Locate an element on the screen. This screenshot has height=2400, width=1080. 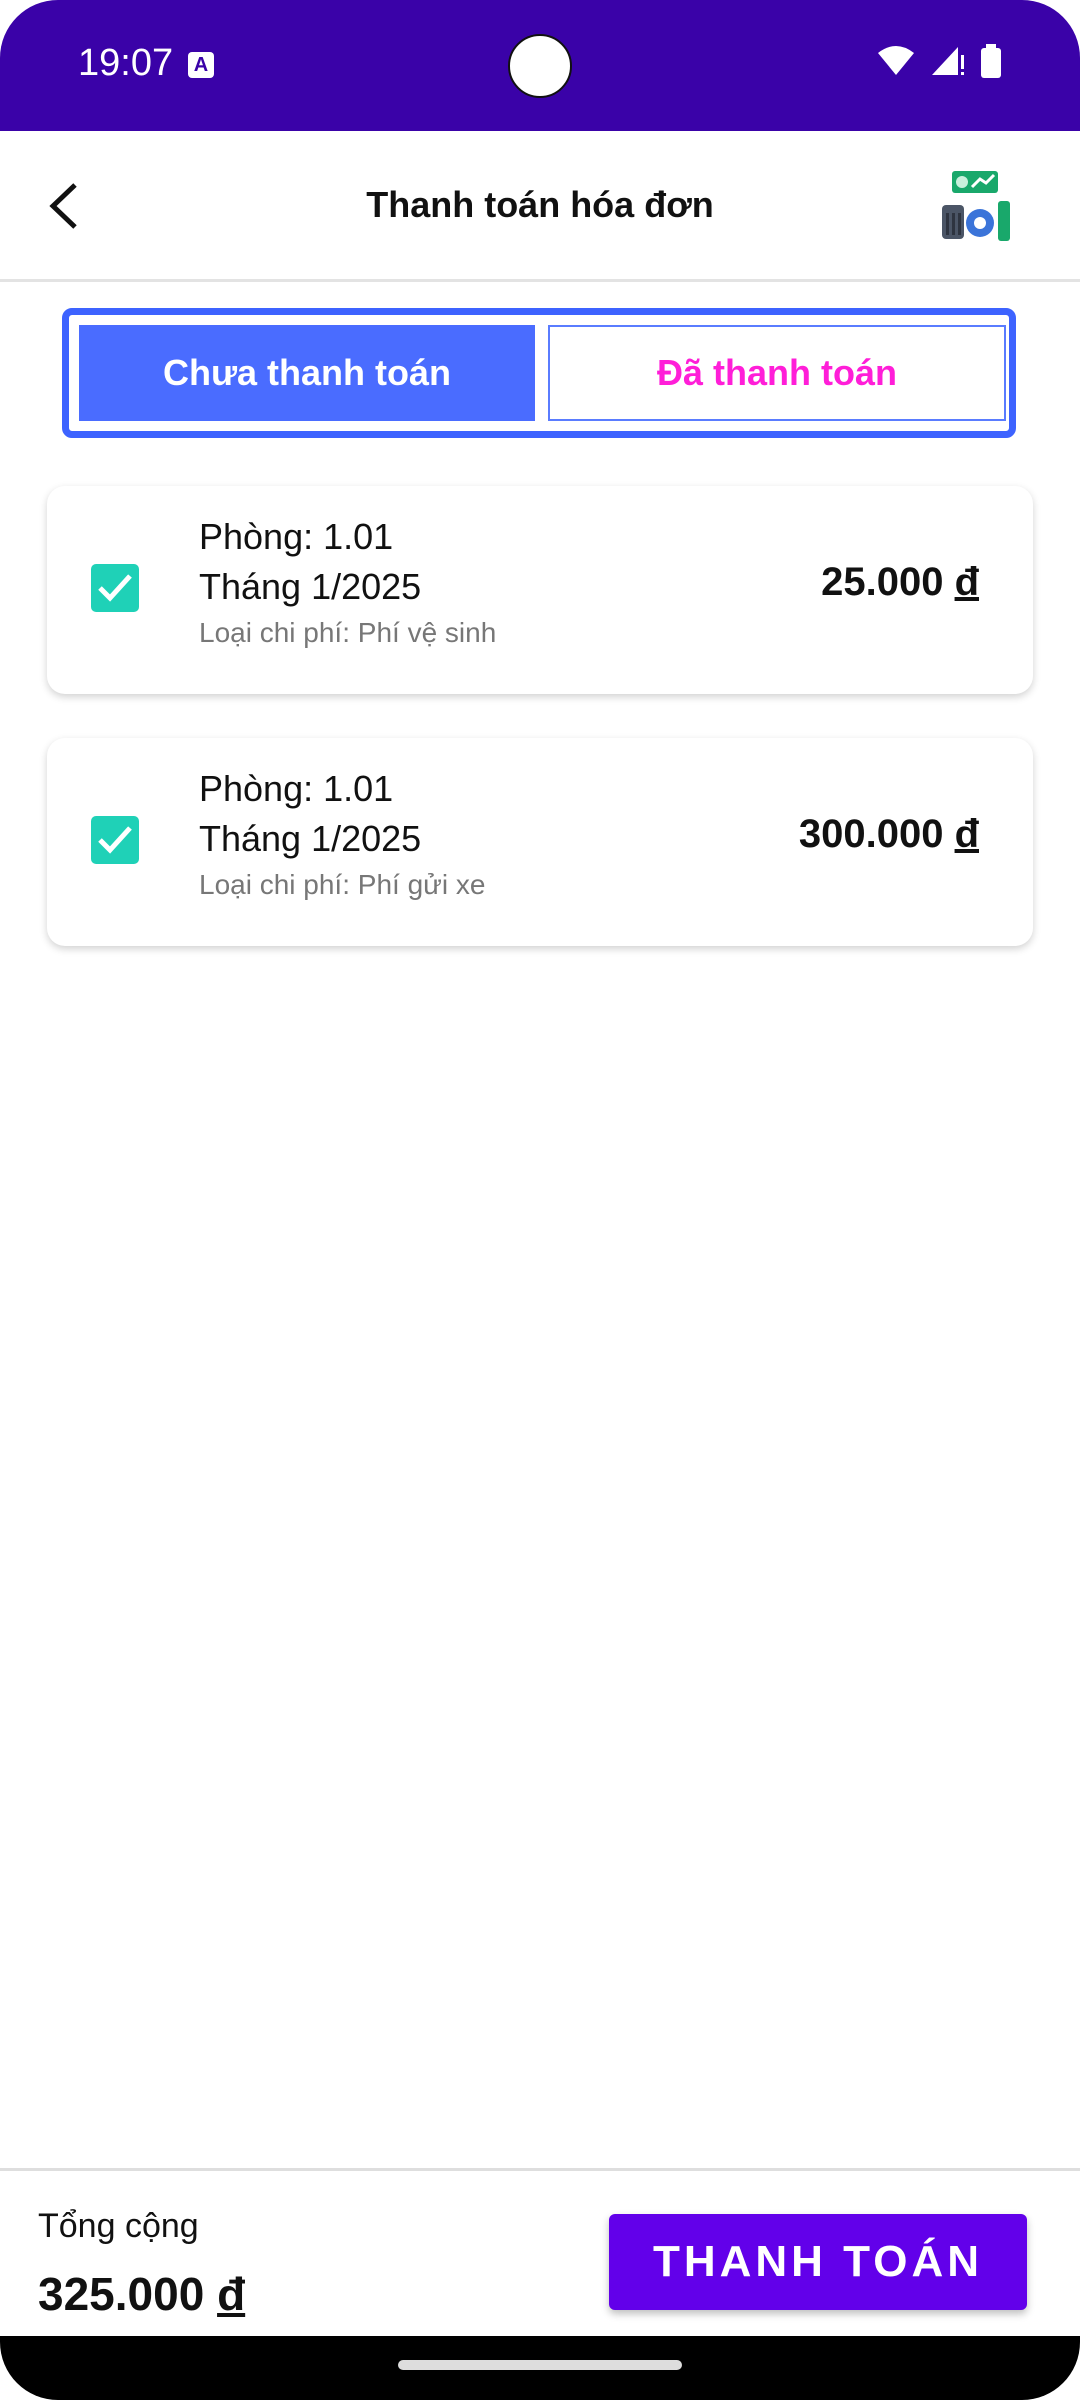
bill-cost-type: Loại chi phí: Phí vệ sinh is located at coordinates (348, 632).